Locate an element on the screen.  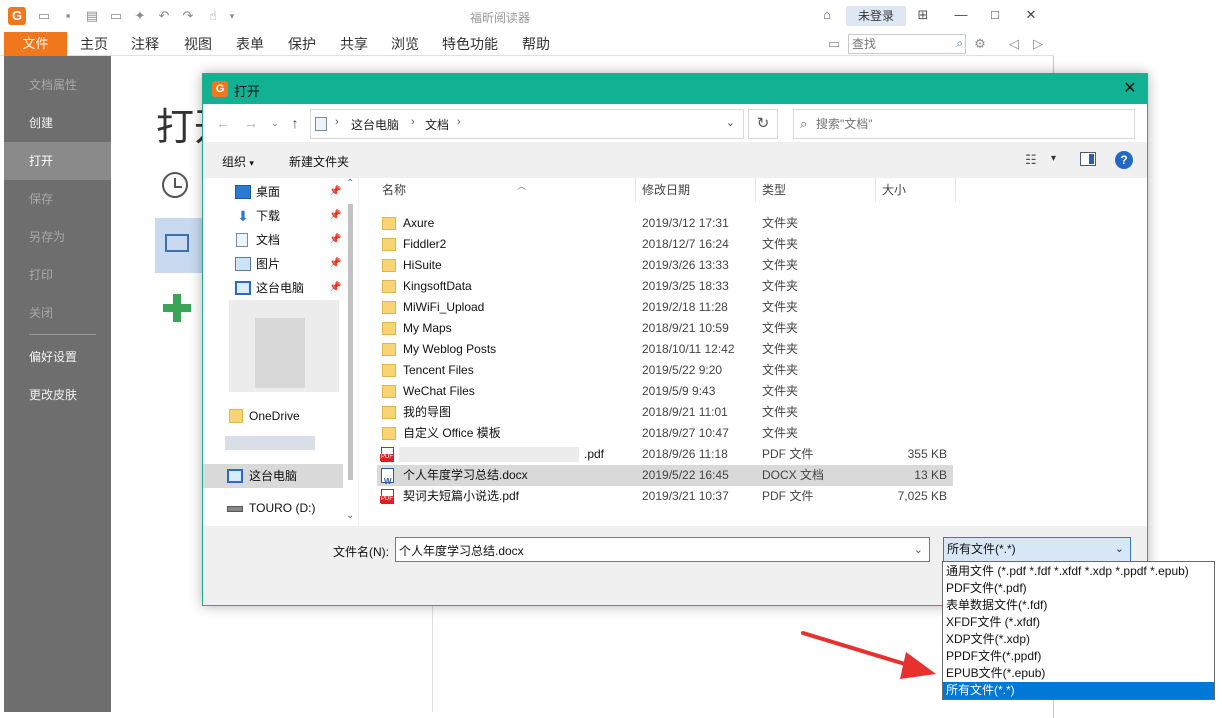
new-folder-button: 新建文件夹 is located at coordinates (319, 161).